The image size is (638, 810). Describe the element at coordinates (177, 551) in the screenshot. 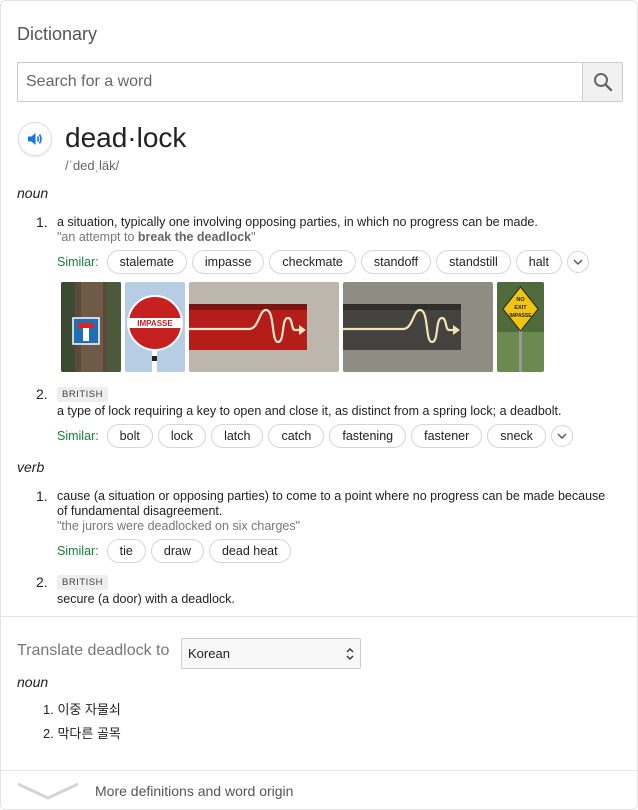

I see `similar-chip: draw` at that location.